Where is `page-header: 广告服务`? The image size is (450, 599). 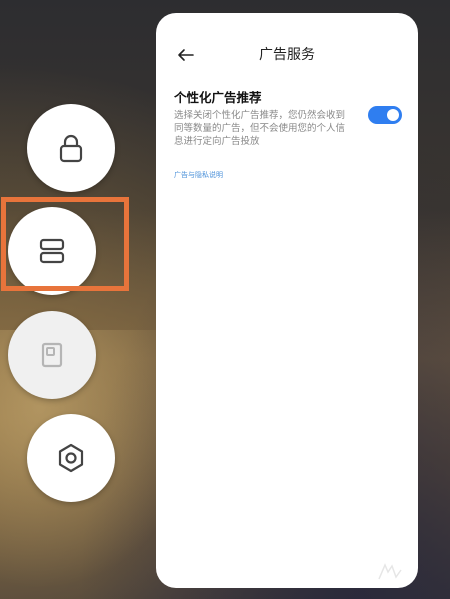 page-header: 广告服务 is located at coordinates (287, 63).